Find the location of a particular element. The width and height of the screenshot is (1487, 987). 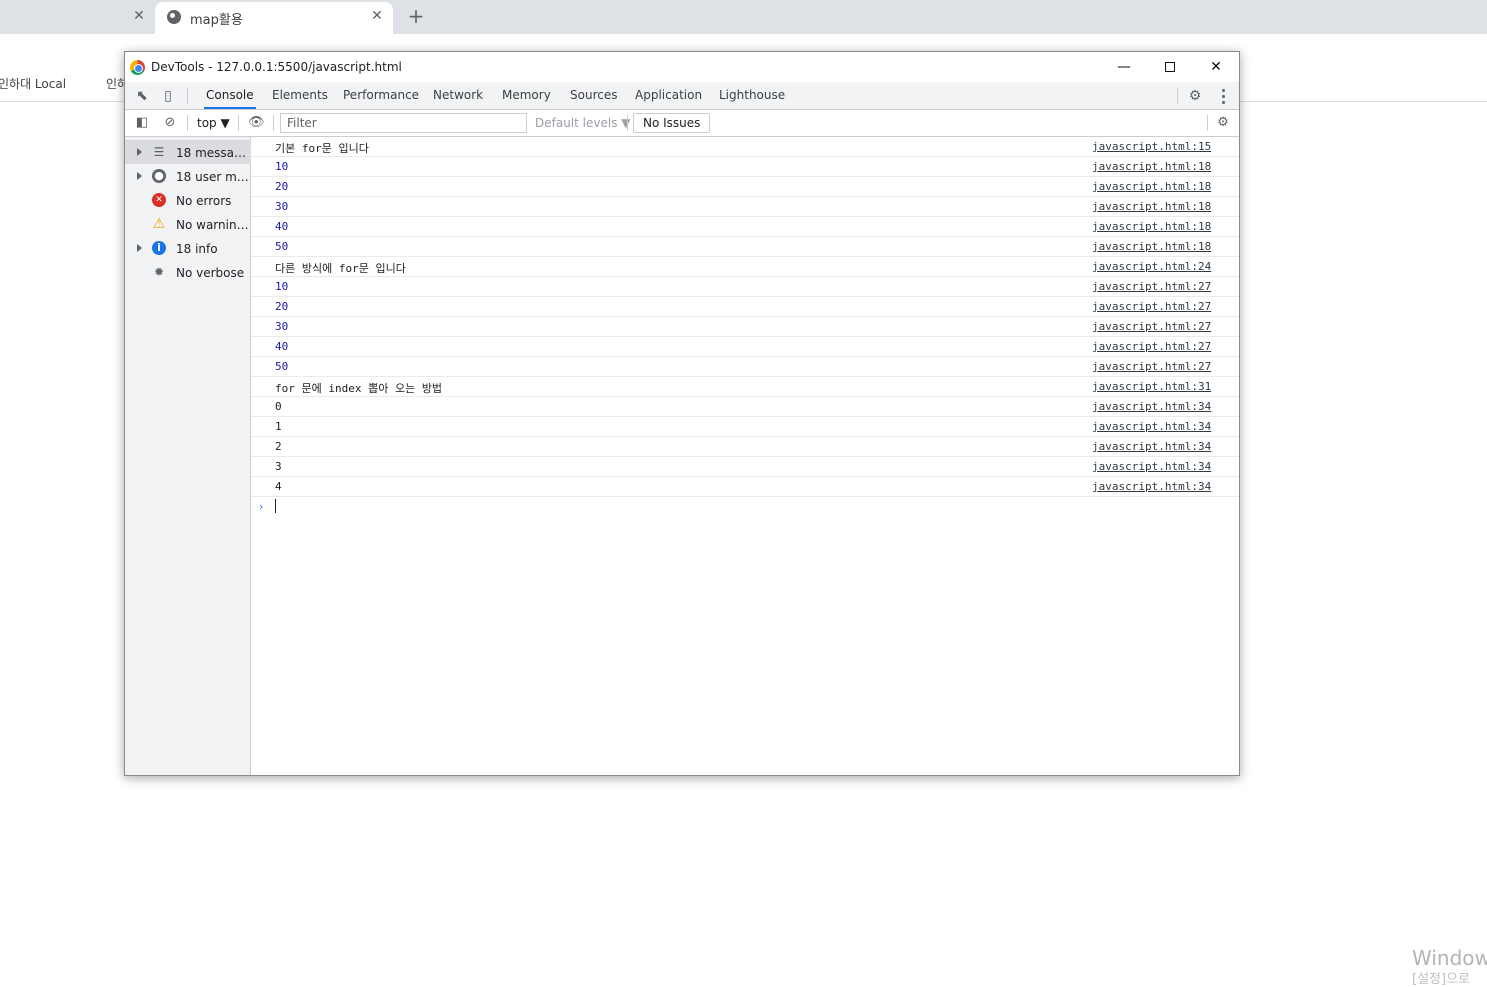

minimize-button: — is located at coordinates (1124, 67).